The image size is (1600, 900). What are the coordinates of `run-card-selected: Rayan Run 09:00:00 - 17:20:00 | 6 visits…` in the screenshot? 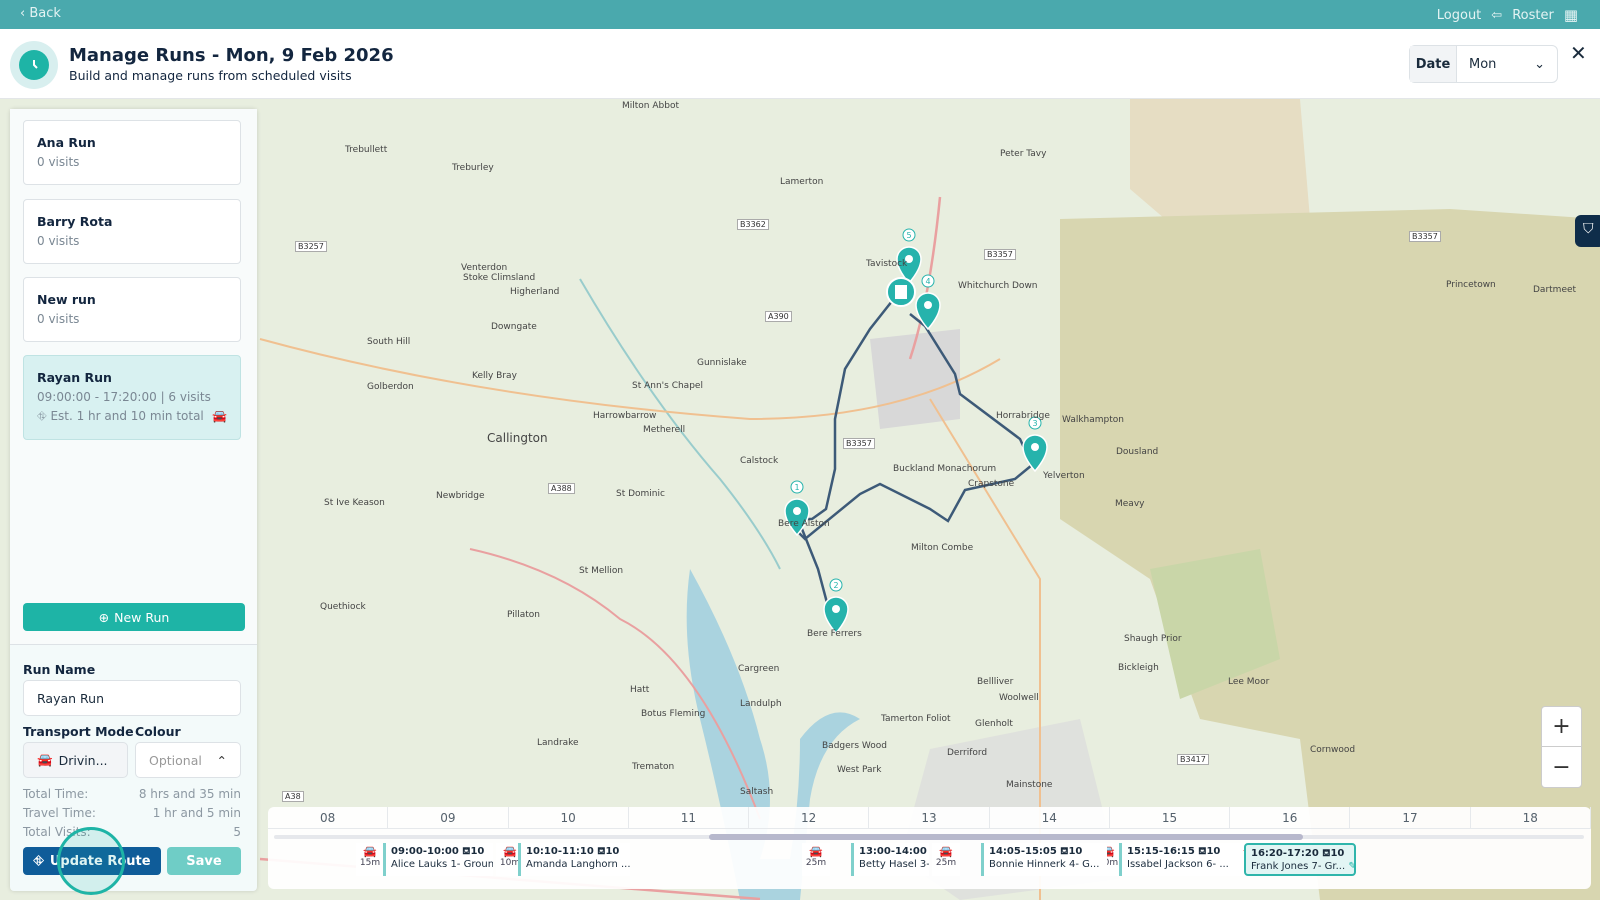 It's located at (132, 397).